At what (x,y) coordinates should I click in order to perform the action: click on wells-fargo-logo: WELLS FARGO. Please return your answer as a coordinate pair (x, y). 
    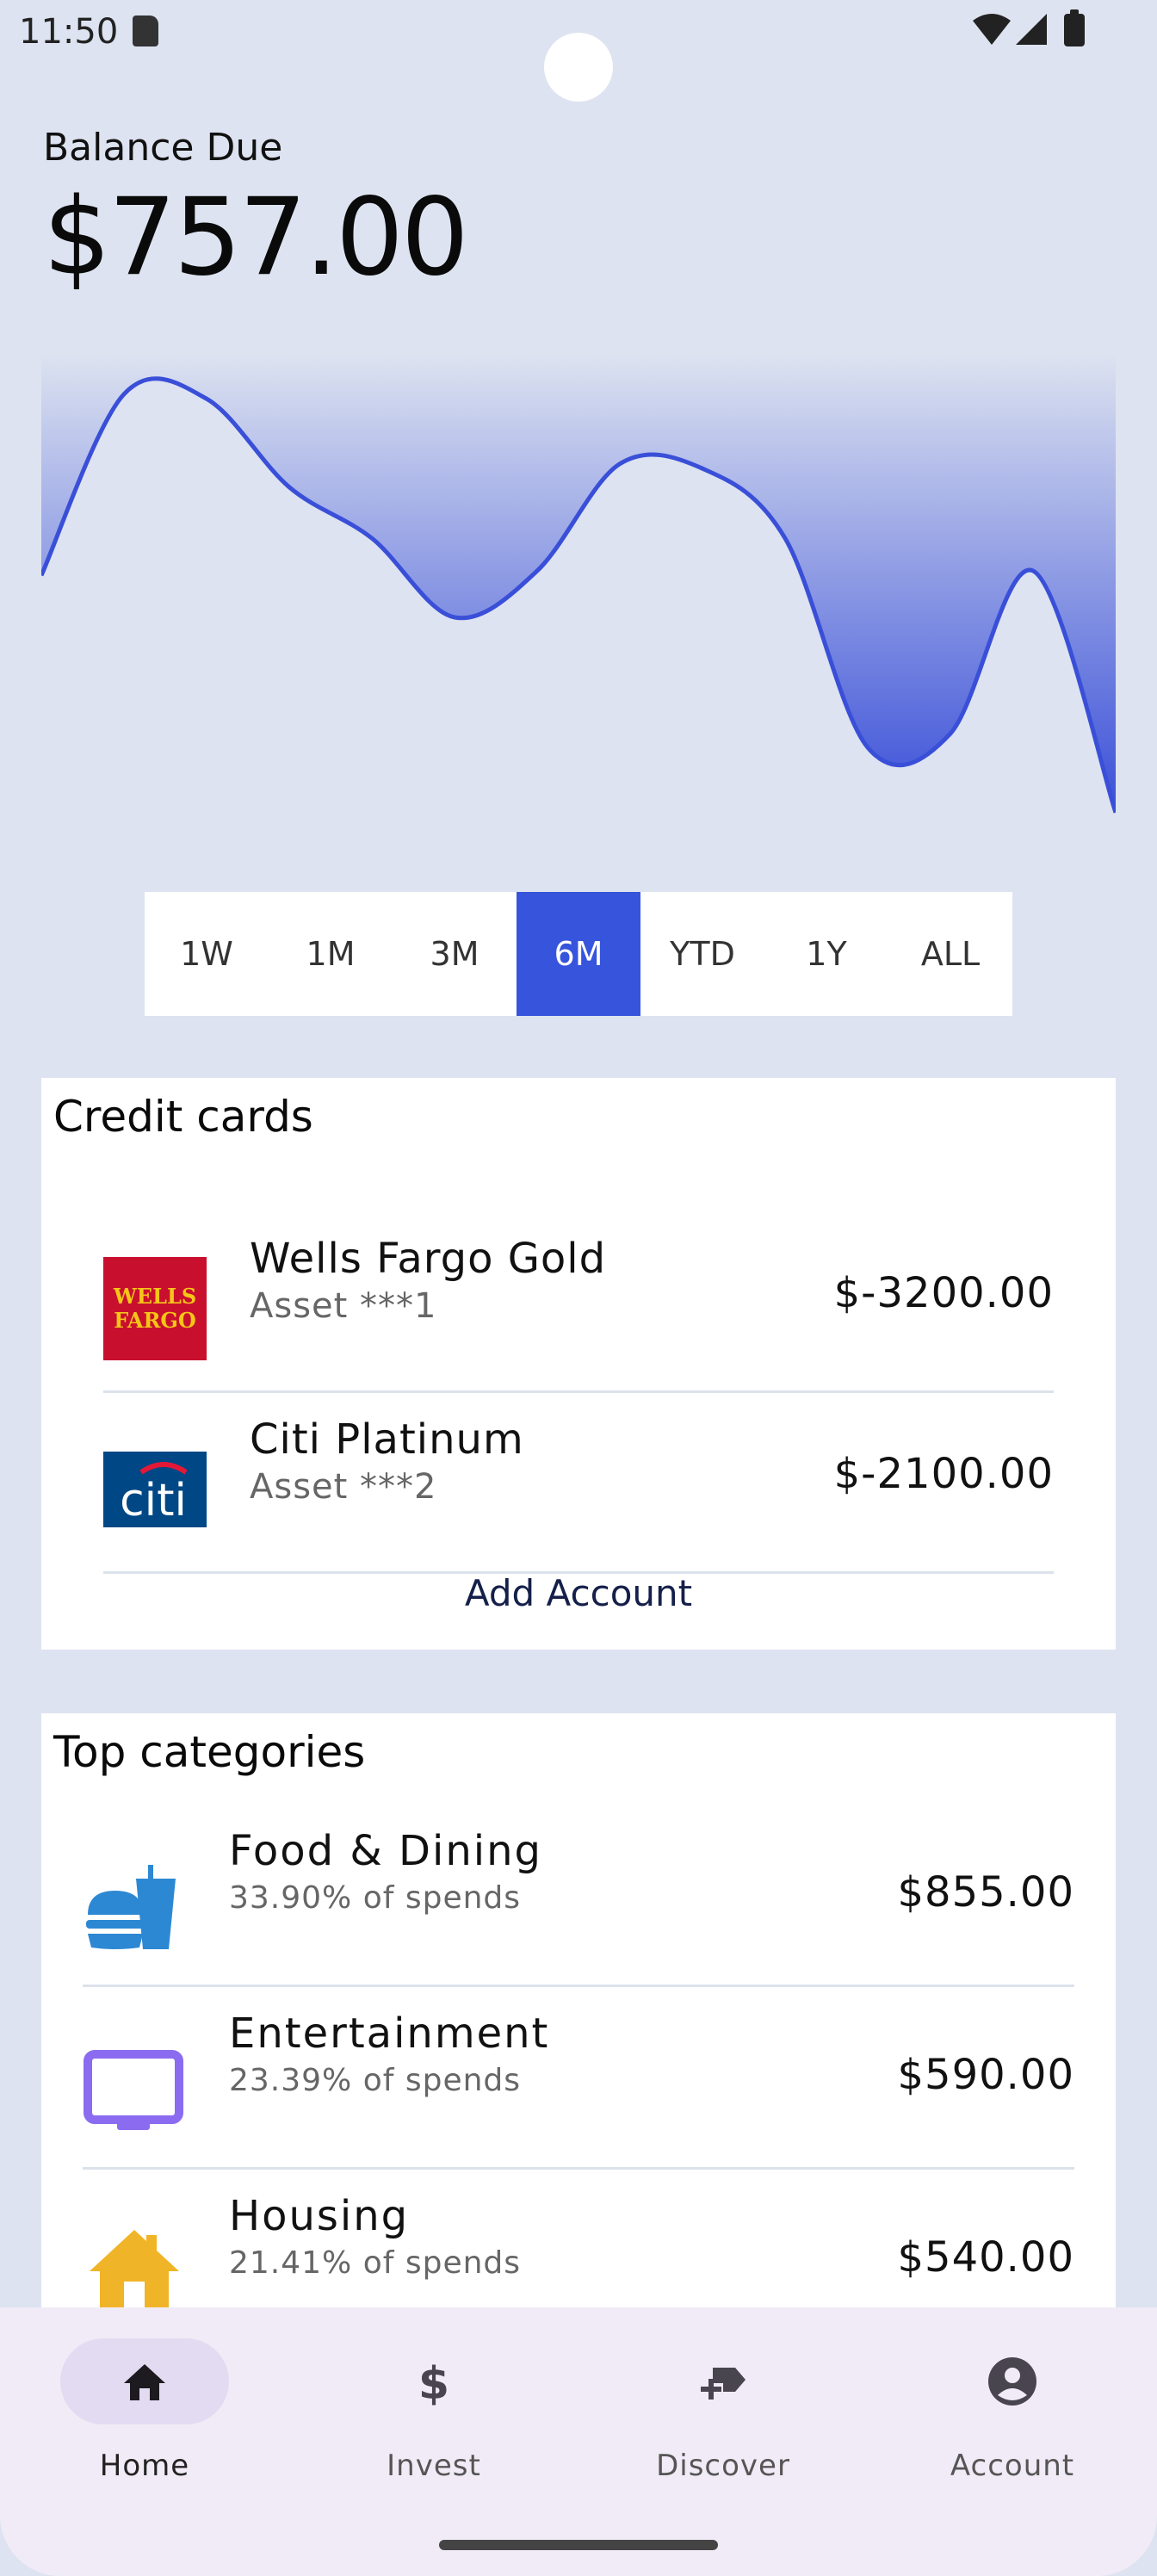
    Looking at the image, I should click on (155, 1308).